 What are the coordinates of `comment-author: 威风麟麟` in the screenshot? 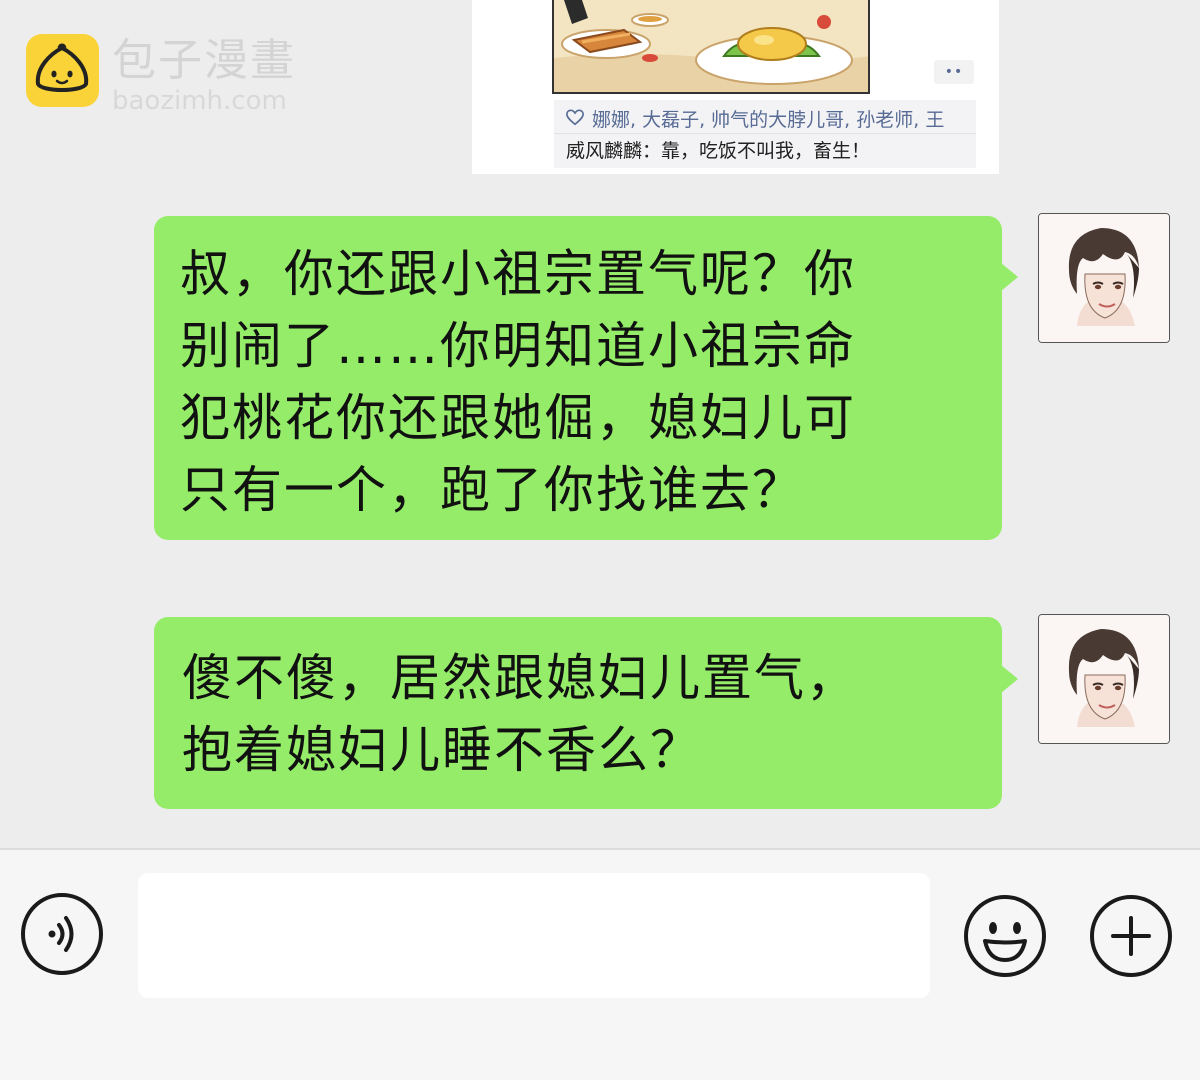 It's located at (604, 151).